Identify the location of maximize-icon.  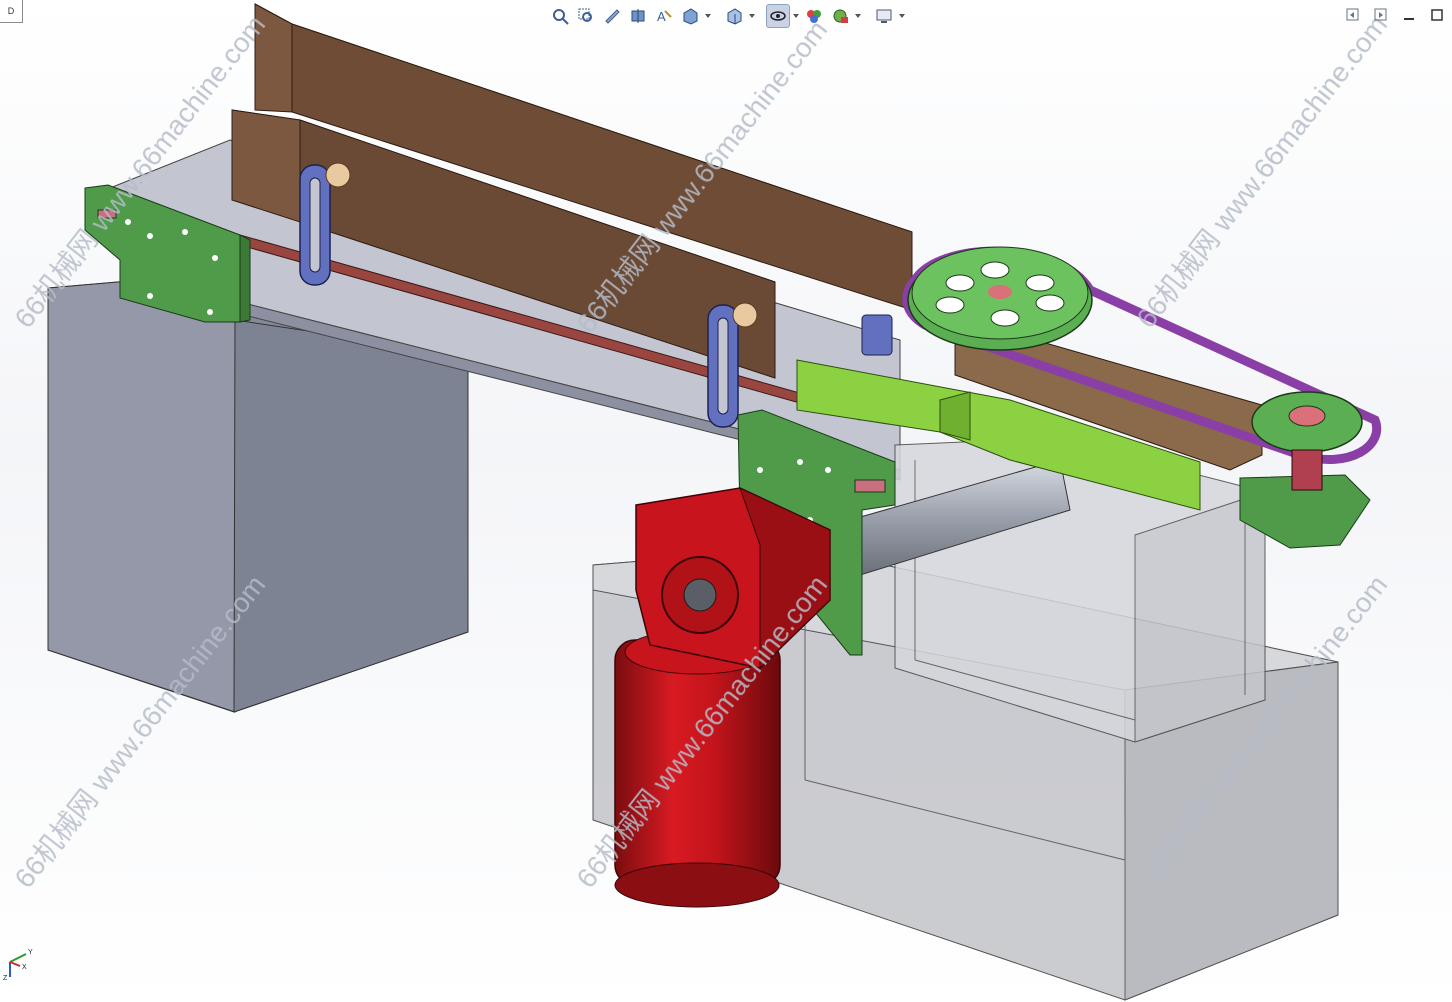
(1437, 15).